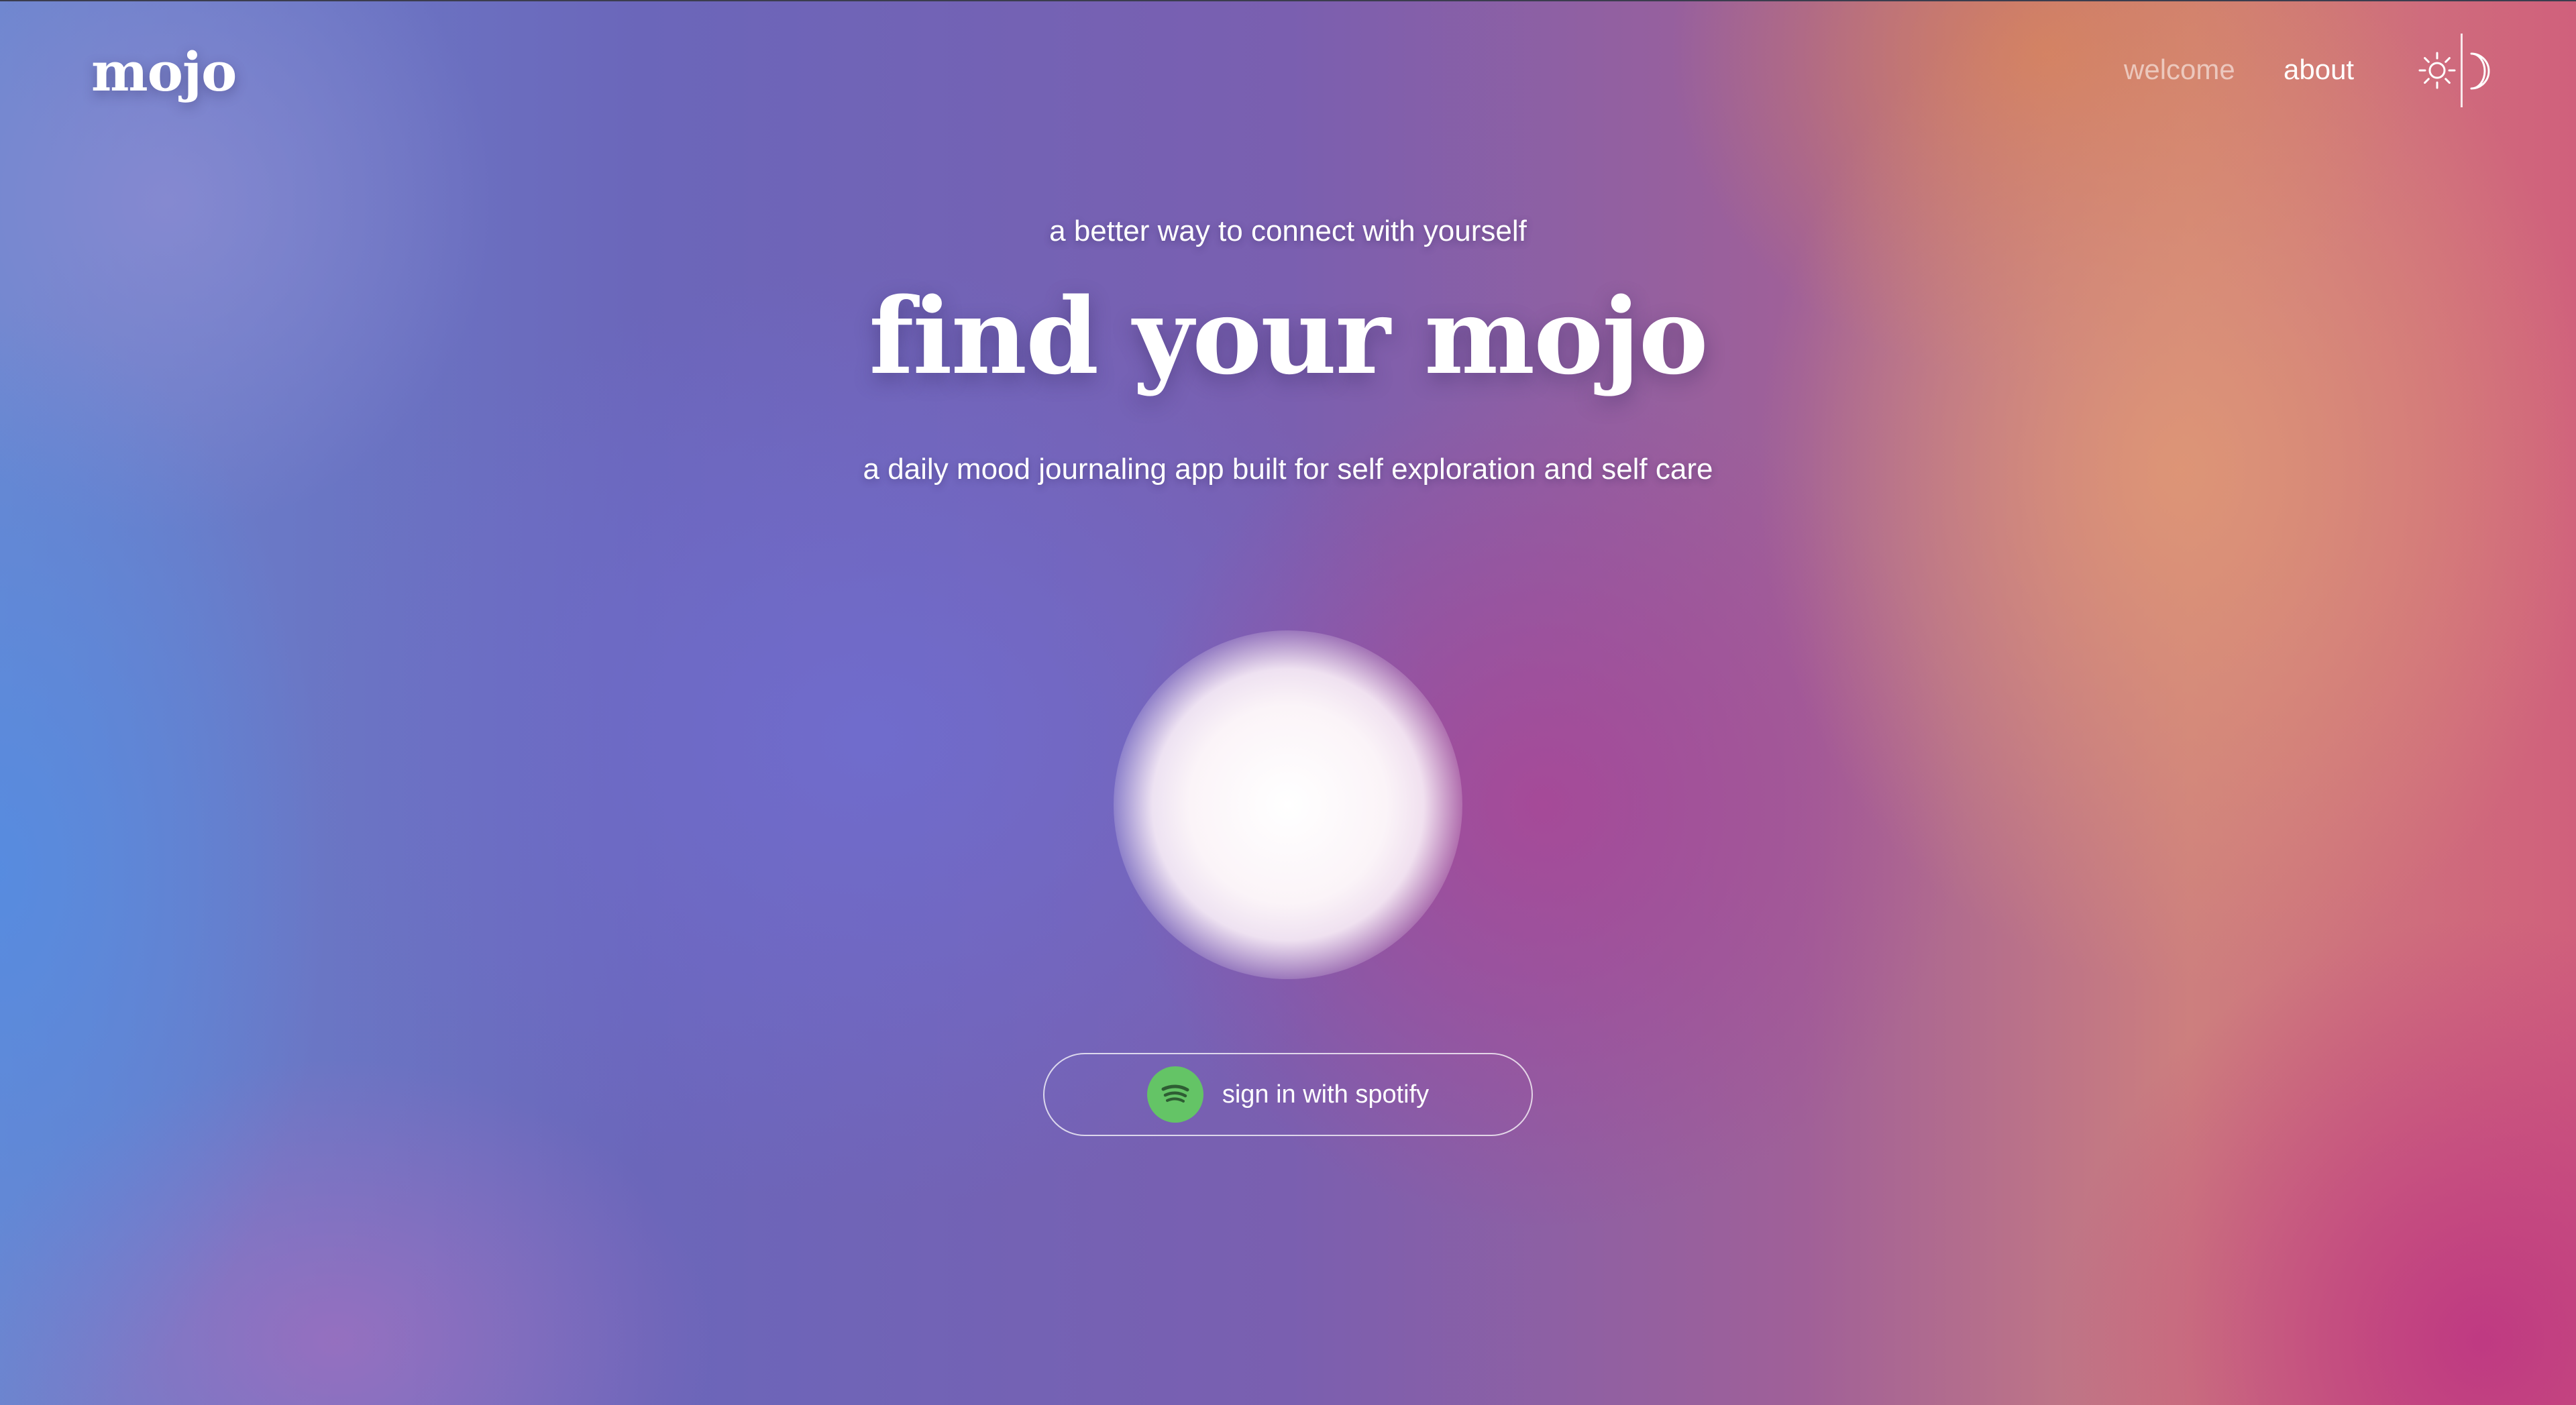 This screenshot has height=1405, width=2576. What do you see at coordinates (2481, 71) in the screenshot?
I see `moon-icon` at bounding box center [2481, 71].